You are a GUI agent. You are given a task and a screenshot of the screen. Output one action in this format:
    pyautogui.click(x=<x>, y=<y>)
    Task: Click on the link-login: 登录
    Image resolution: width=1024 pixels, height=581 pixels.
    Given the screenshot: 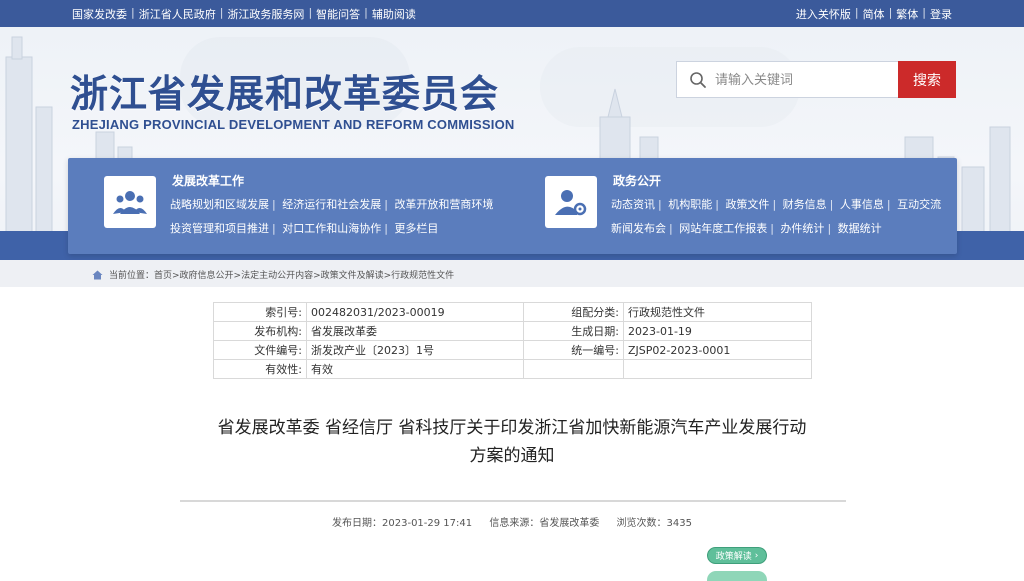 What is the action you would take?
    pyautogui.click(x=941, y=14)
    